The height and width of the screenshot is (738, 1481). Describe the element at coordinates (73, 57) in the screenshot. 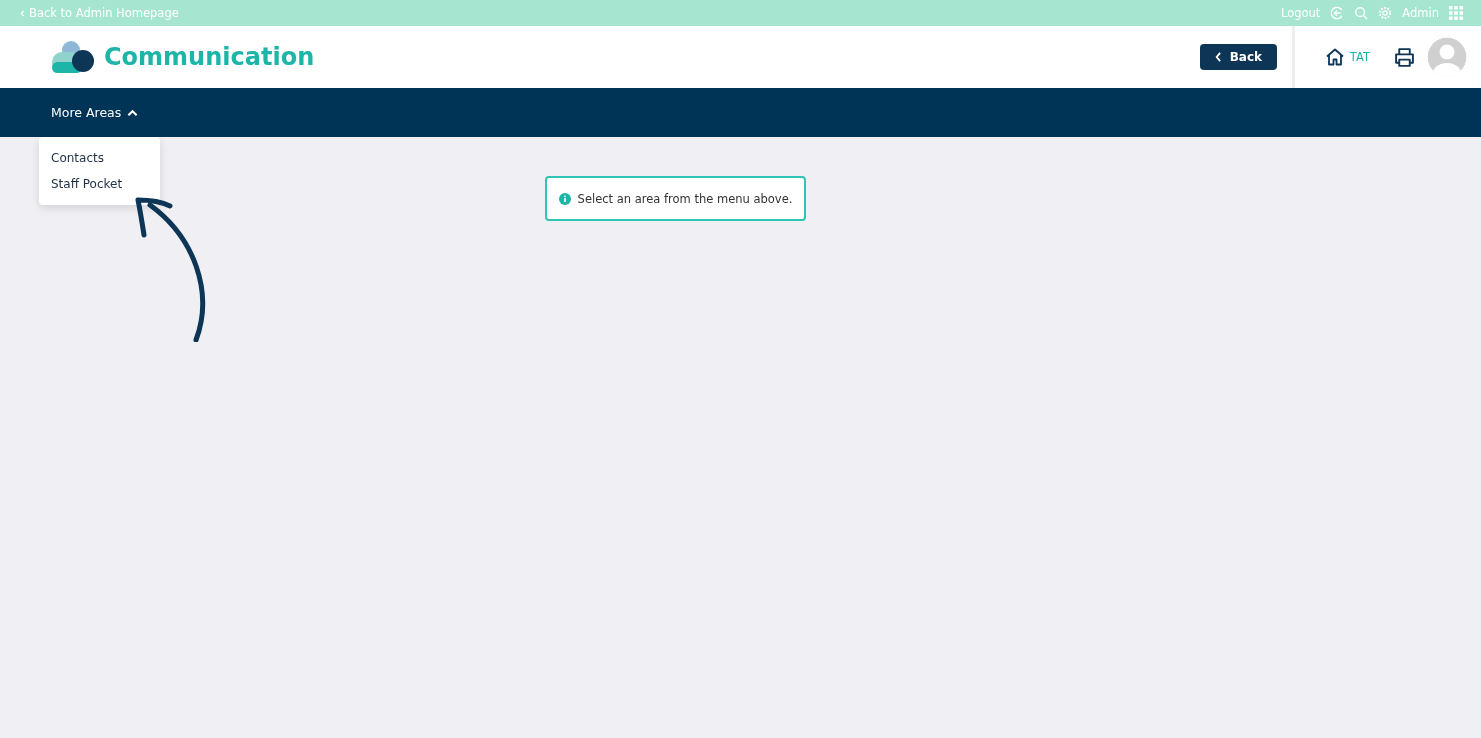

I see `logo-icon` at that location.